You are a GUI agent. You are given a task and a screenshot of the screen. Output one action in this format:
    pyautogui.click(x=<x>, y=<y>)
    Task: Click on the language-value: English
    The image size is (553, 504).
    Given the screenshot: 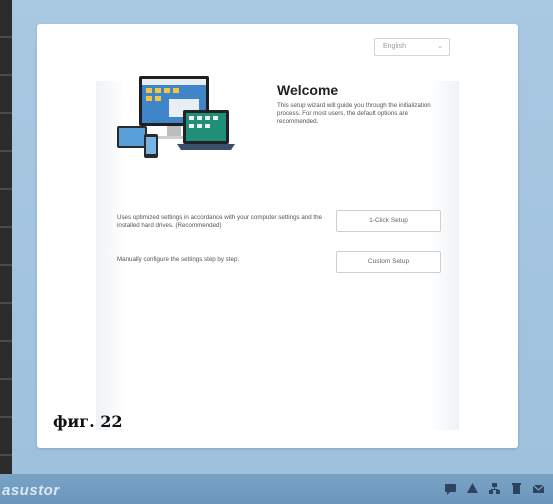 What is the action you would take?
    pyautogui.click(x=394, y=46)
    